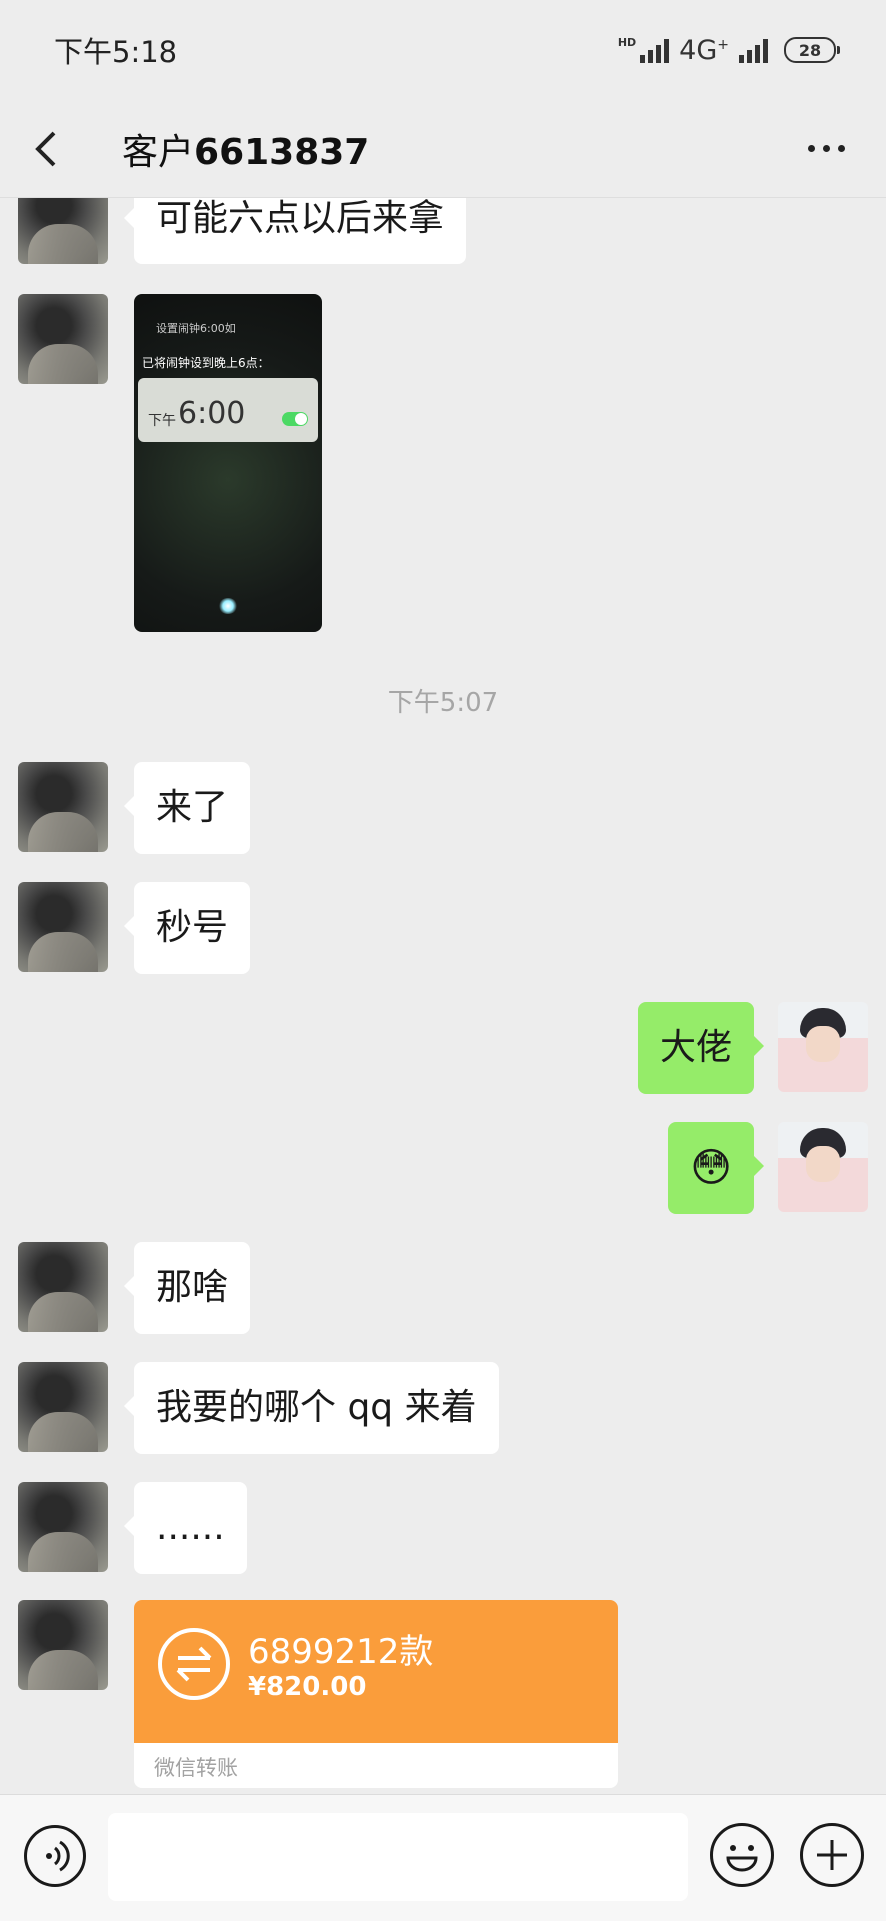 This screenshot has height=1921, width=886. What do you see at coordinates (228, 606) in the screenshot?
I see `siri-icon` at bounding box center [228, 606].